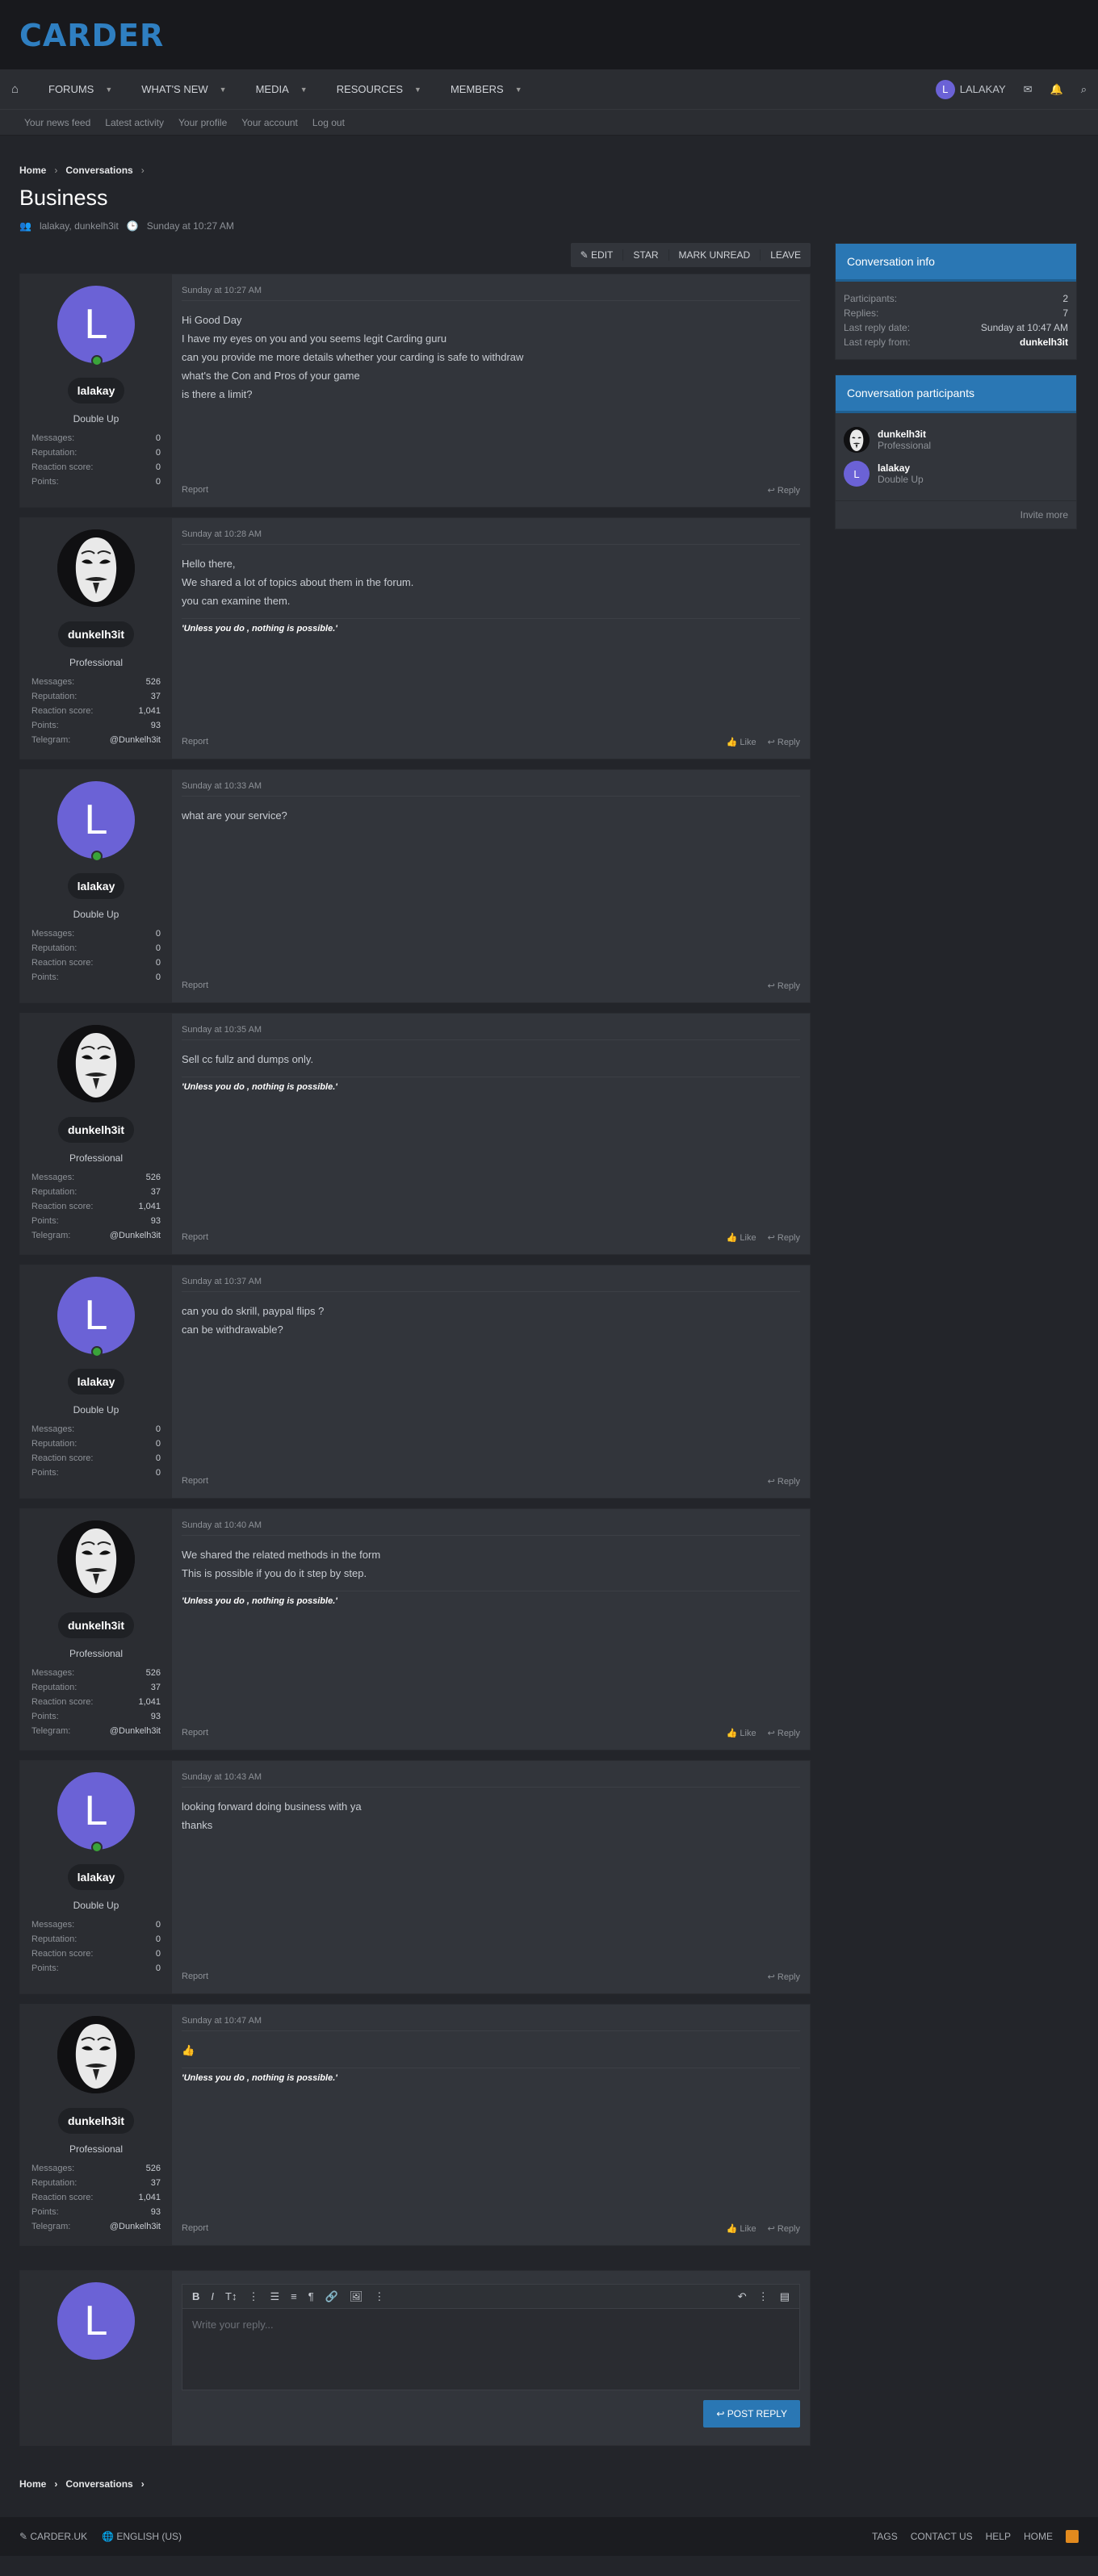 Image resolution: width=1098 pixels, height=2576 pixels. What do you see at coordinates (970, 89) in the screenshot?
I see `account-menu: L LALAKAY` at bounding box center [970, 89].